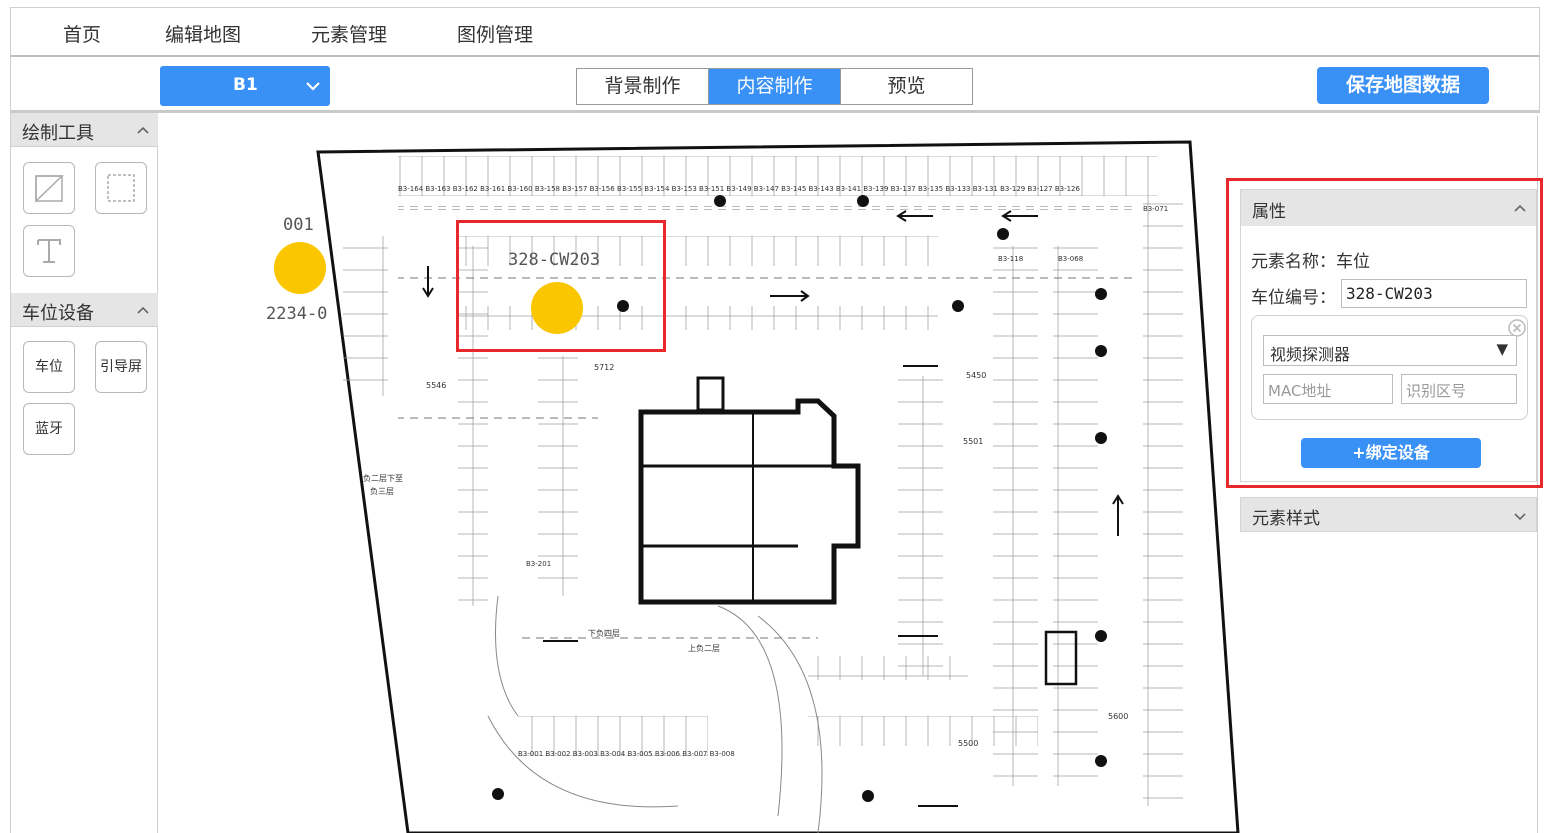 Image resolution: width=1544 pixels, height=833 pixels. Describe the element at coordinates (1403, 85) in the screenshot. I see `save-map-button: 保存地图数据` at that location.